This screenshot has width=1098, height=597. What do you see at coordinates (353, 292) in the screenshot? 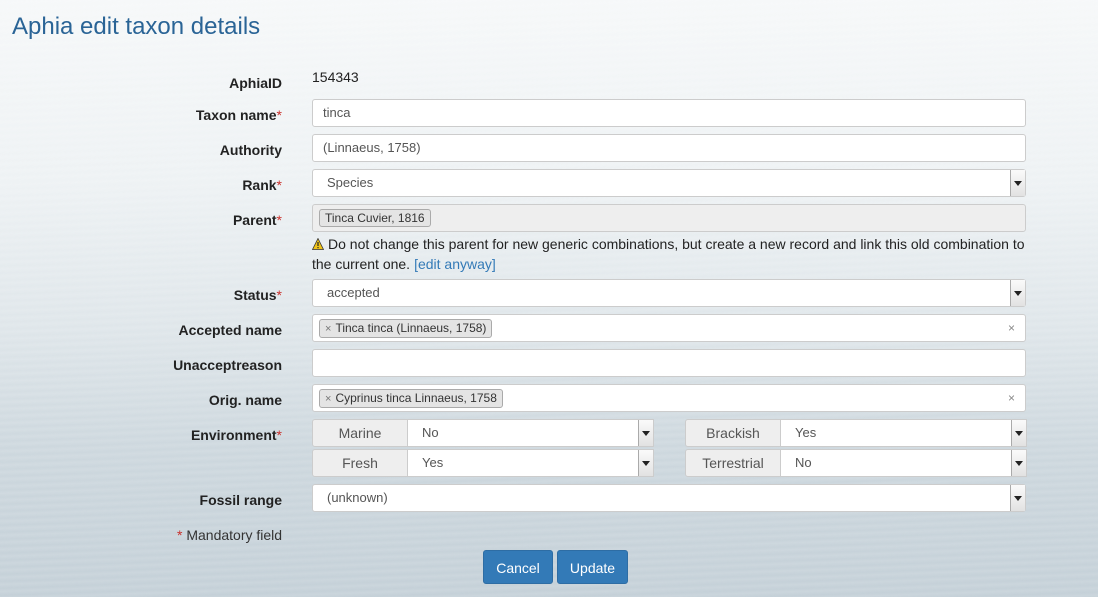
I see `status-value: accepted` at bounding box center [353, 292].